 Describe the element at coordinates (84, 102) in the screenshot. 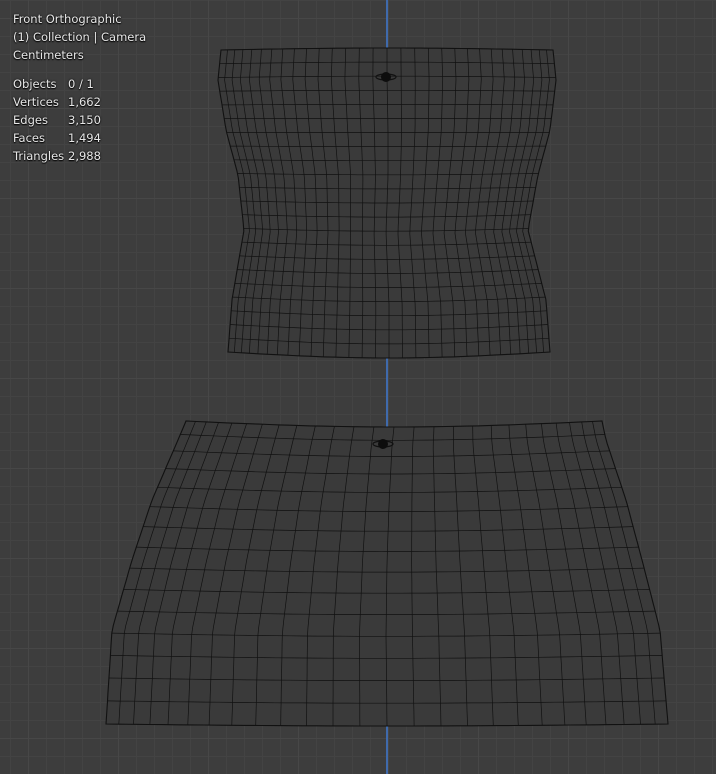

I see `stat-value: 1,662` at that location.